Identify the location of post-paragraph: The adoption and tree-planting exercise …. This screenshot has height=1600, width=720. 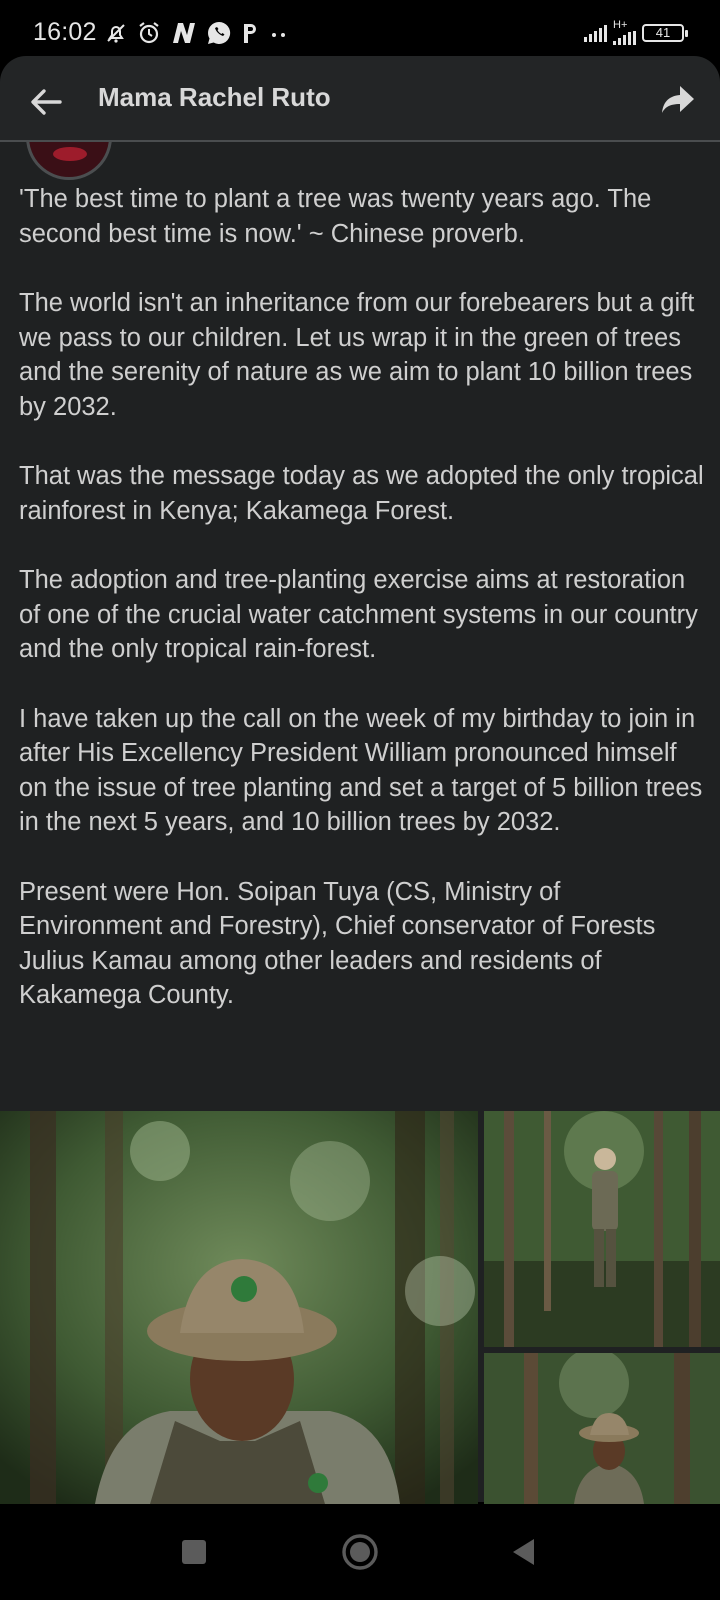
(358, 614).